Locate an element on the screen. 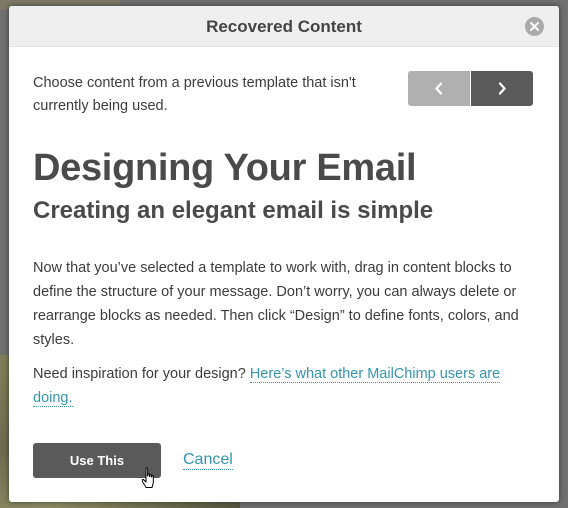 The width and height of the screenshot is (568, 508). content-heading: Designing Your Email is located at coordinates (225, 168).